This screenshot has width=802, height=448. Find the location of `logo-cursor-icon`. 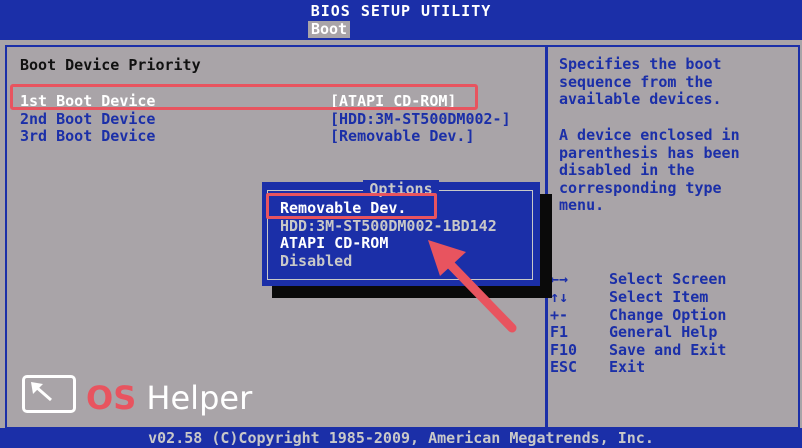

logo-cursor-icon is located at coordinates (49, 394).